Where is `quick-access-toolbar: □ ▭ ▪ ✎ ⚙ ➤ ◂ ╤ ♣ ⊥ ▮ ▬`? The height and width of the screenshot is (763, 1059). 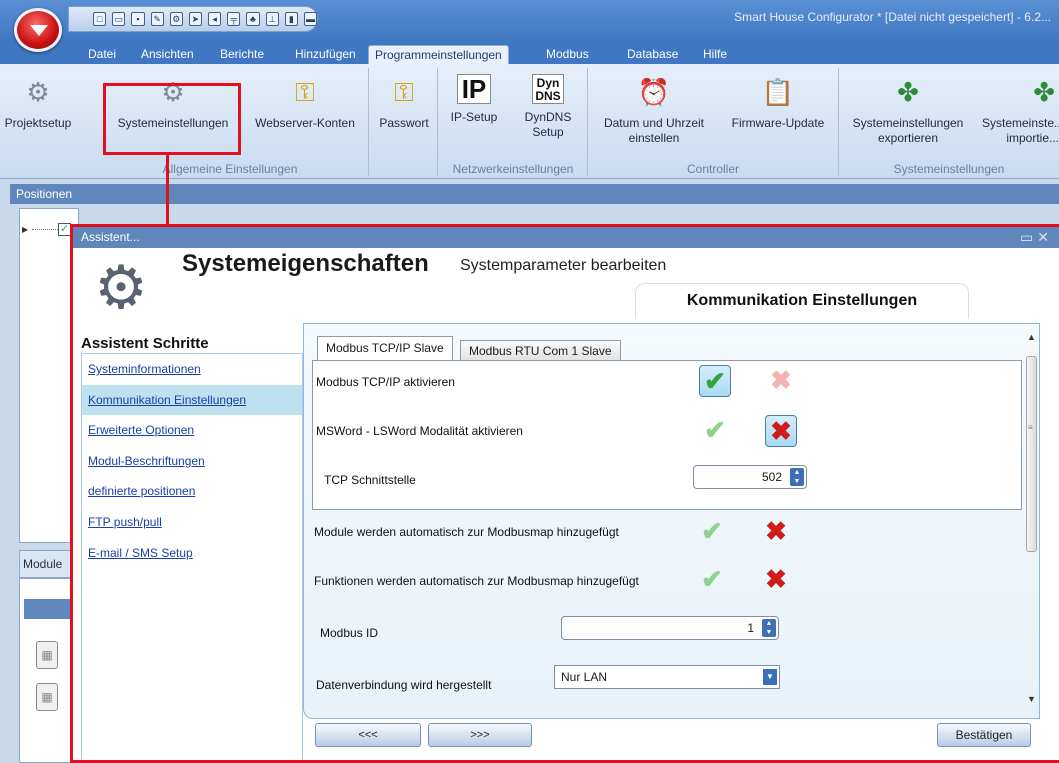
quick-access-toolbar: □ ▭ ▪ ✎ ⚙ ➤ ◂ ╤ ♣ ⊥ ▮ ▬ is located at coordinates (193, 19).